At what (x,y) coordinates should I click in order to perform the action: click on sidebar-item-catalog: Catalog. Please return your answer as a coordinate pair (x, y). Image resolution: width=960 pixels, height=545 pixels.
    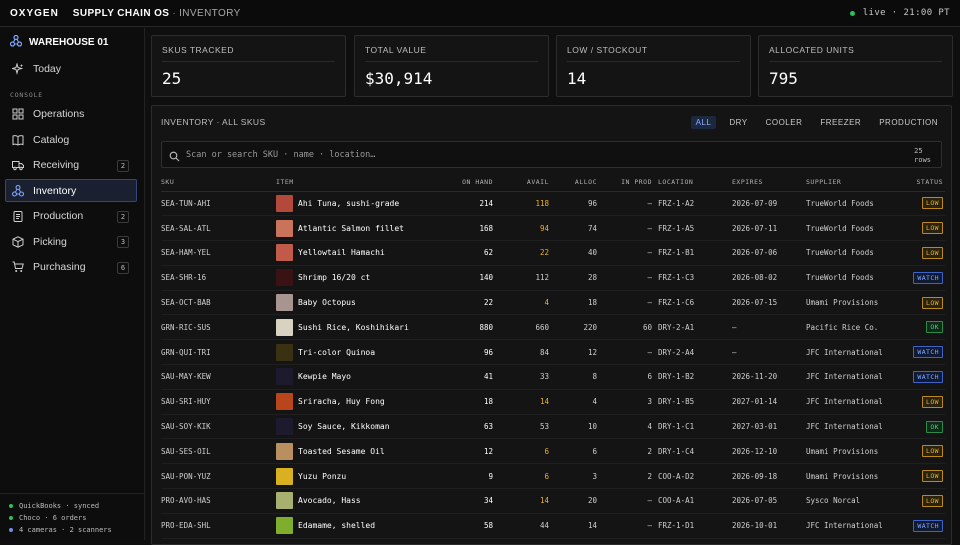
    Looking at the image, I should click on (71, 139).